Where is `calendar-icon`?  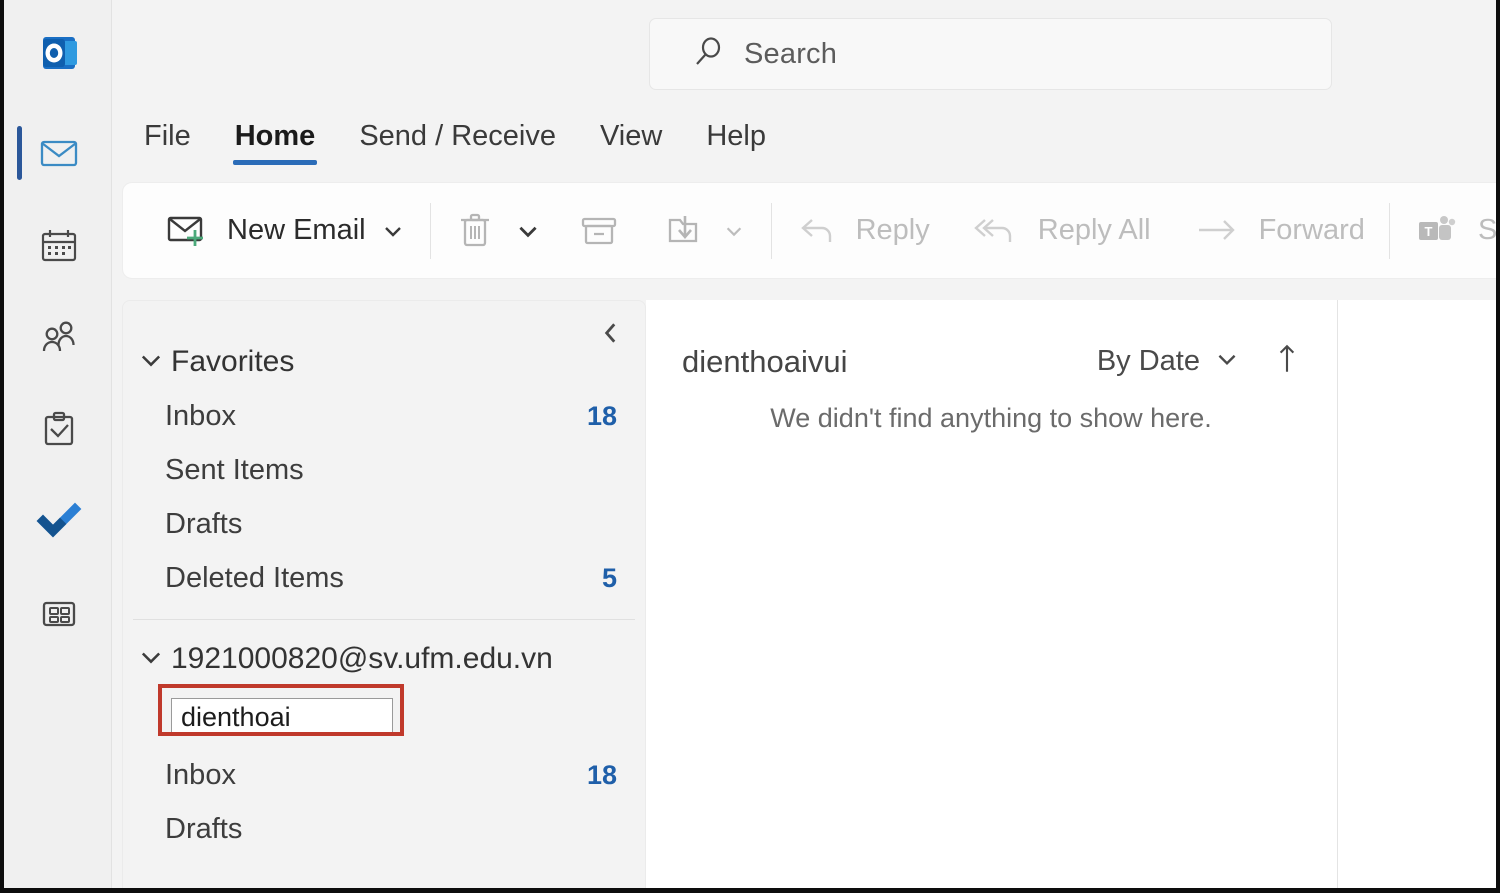
calendar-icon is located at coordinates (59, 246).